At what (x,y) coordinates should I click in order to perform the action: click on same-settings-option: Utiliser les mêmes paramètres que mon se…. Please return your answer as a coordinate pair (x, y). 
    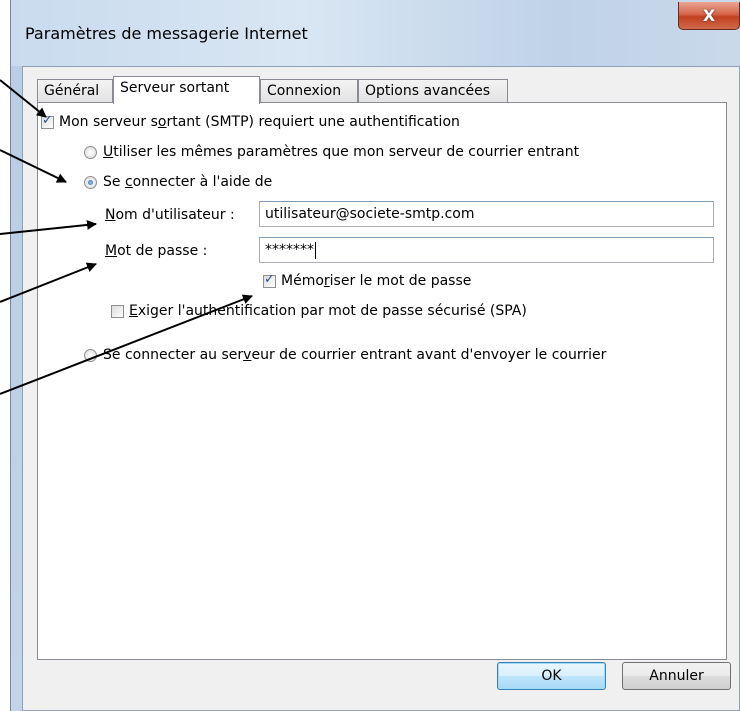
    Looking at the image, I should click on (331, 152).